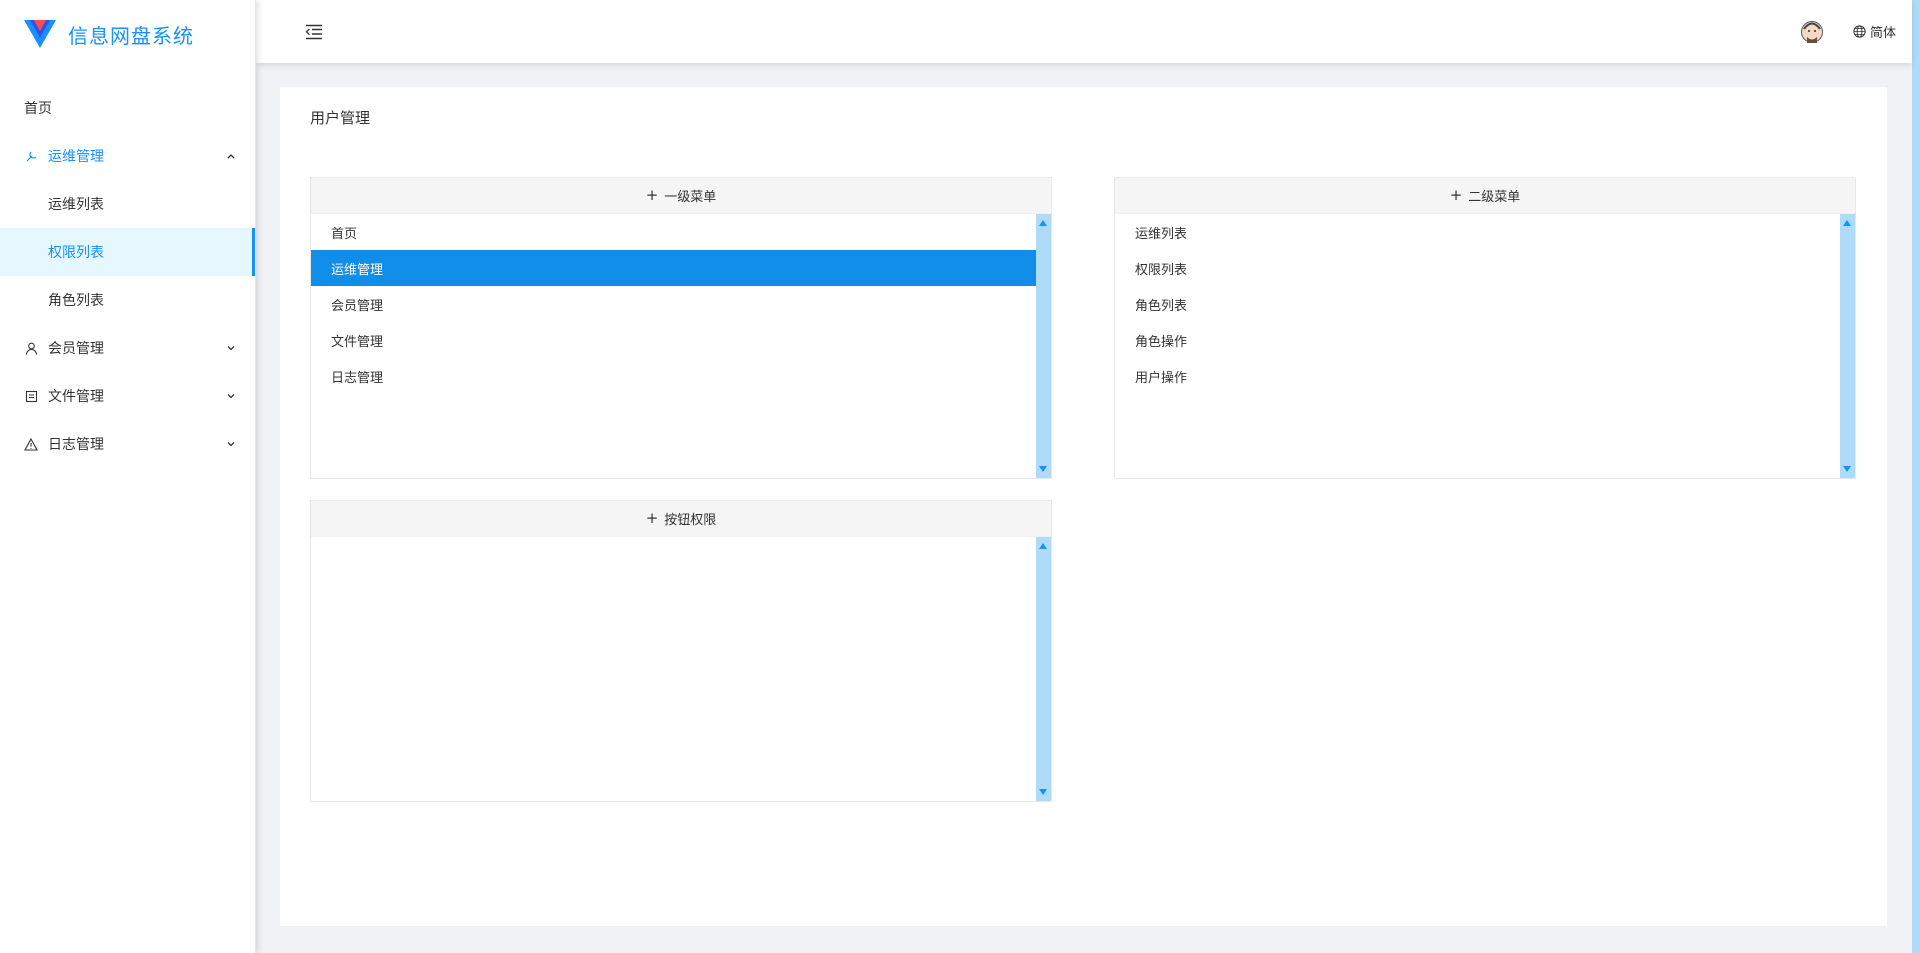 The image size is (1920, 953). What do you see at coordinates (673, 376) in the screenshot?
I see `list-item: 日志管理` at bounding box center [673, 376].